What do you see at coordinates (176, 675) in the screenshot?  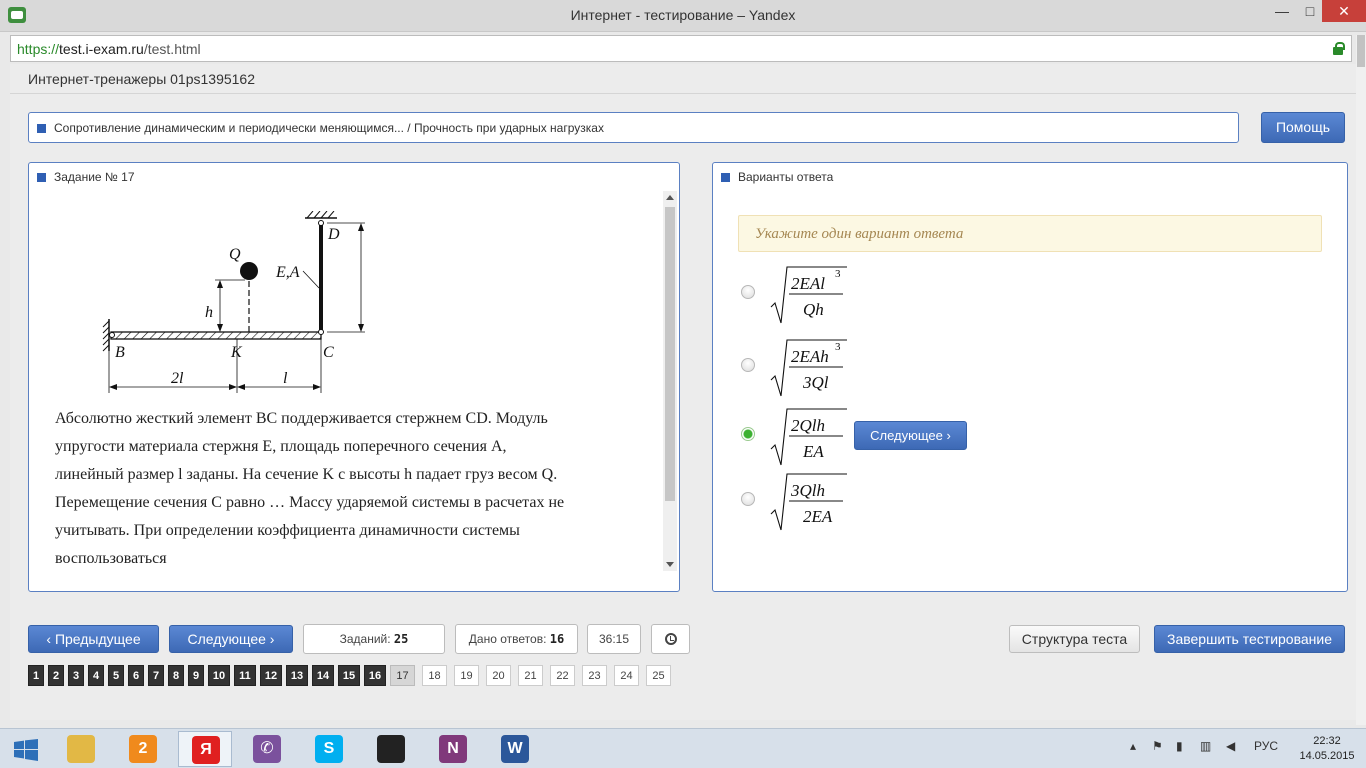 I see `pager-item-8: 8` at bounding box center [176, 675].